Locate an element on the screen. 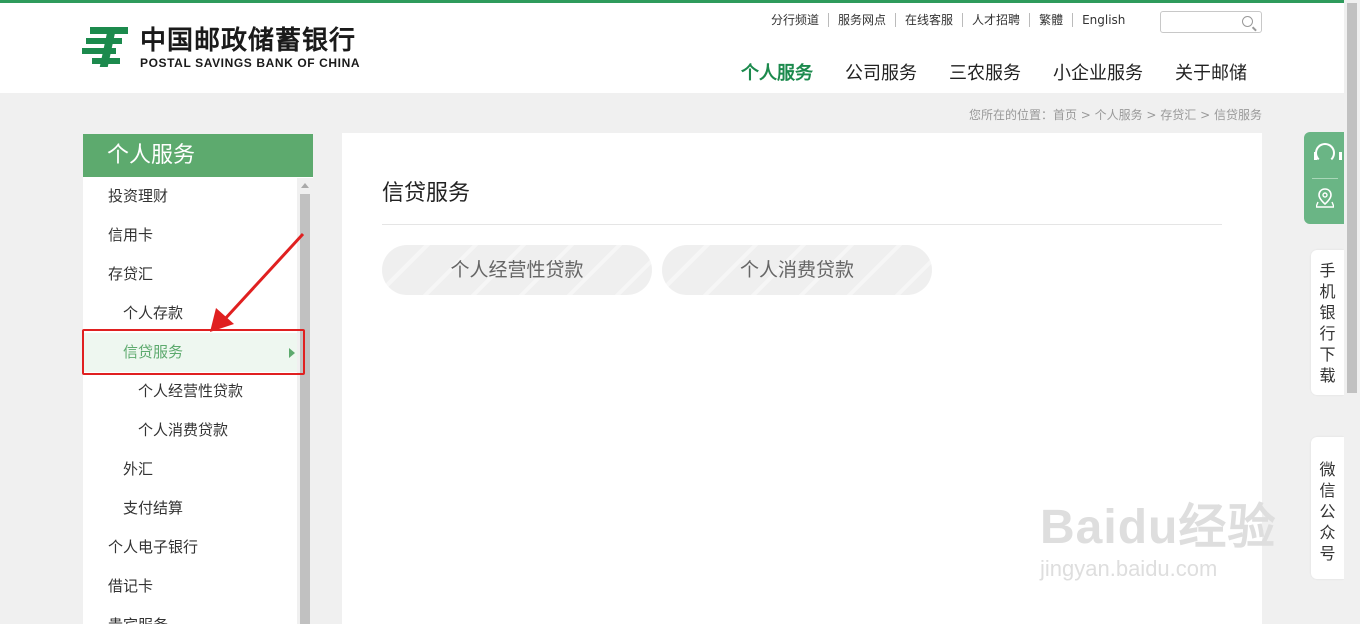  sidebar-item-payment-settlement: 支付结算 is located at coordinates (198, 508).